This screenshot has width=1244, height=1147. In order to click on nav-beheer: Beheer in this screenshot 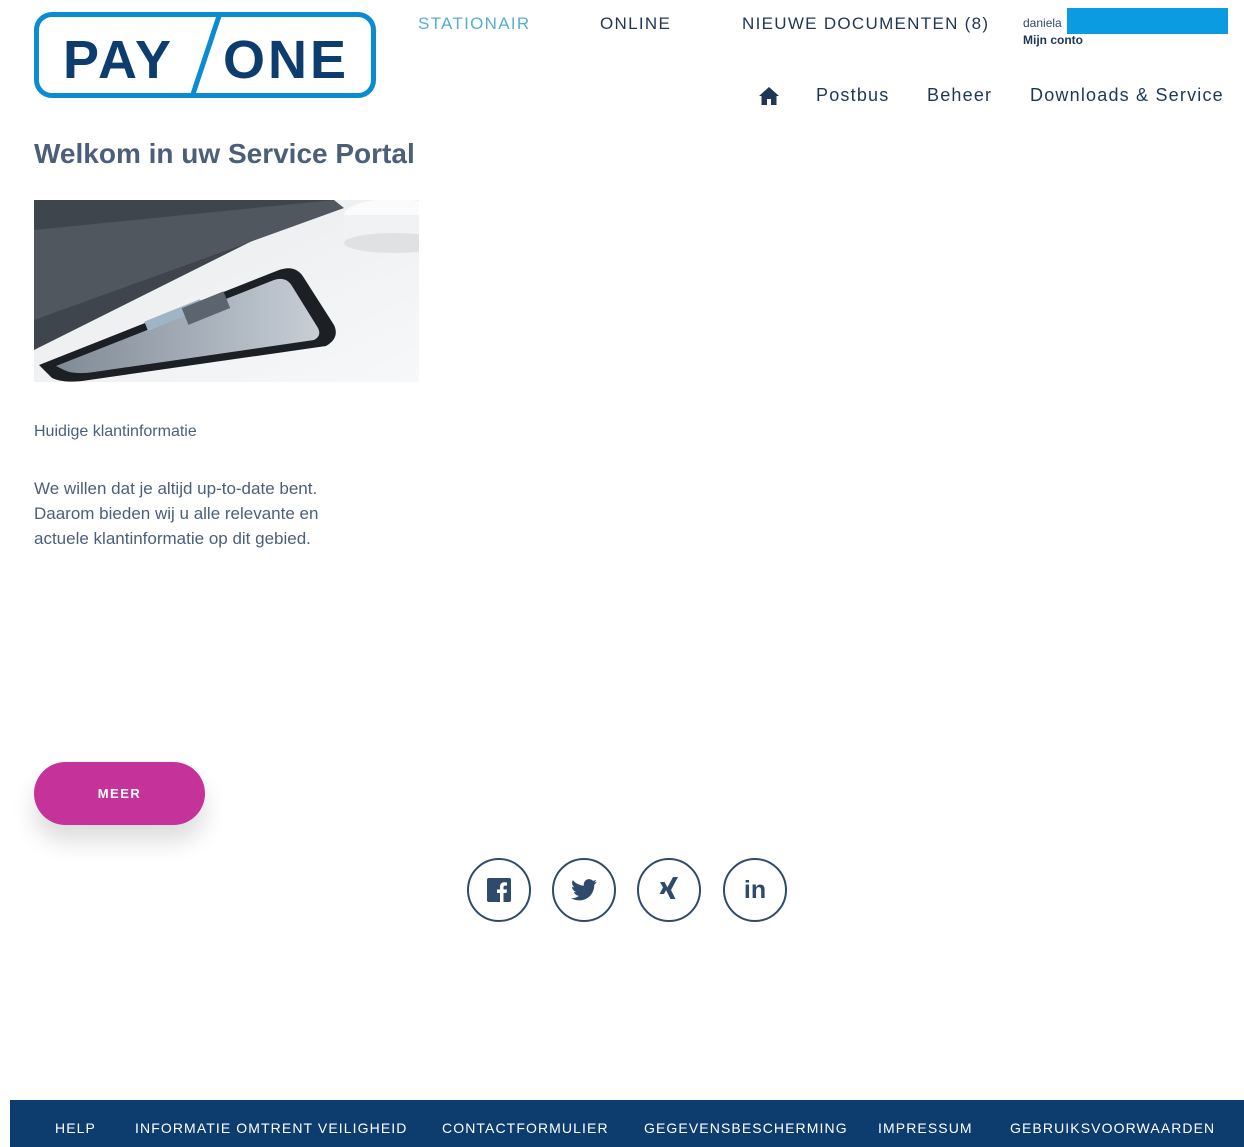, I will do `click(959, 95)`.